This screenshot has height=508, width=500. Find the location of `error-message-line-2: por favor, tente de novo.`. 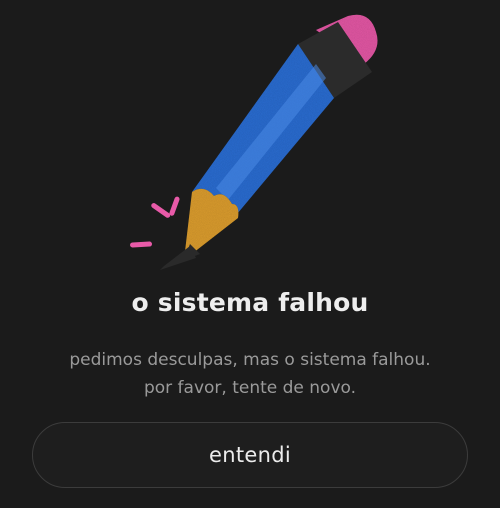

error-message-line-2: por favor, tente de novo. is located at coordinates (250, 388).